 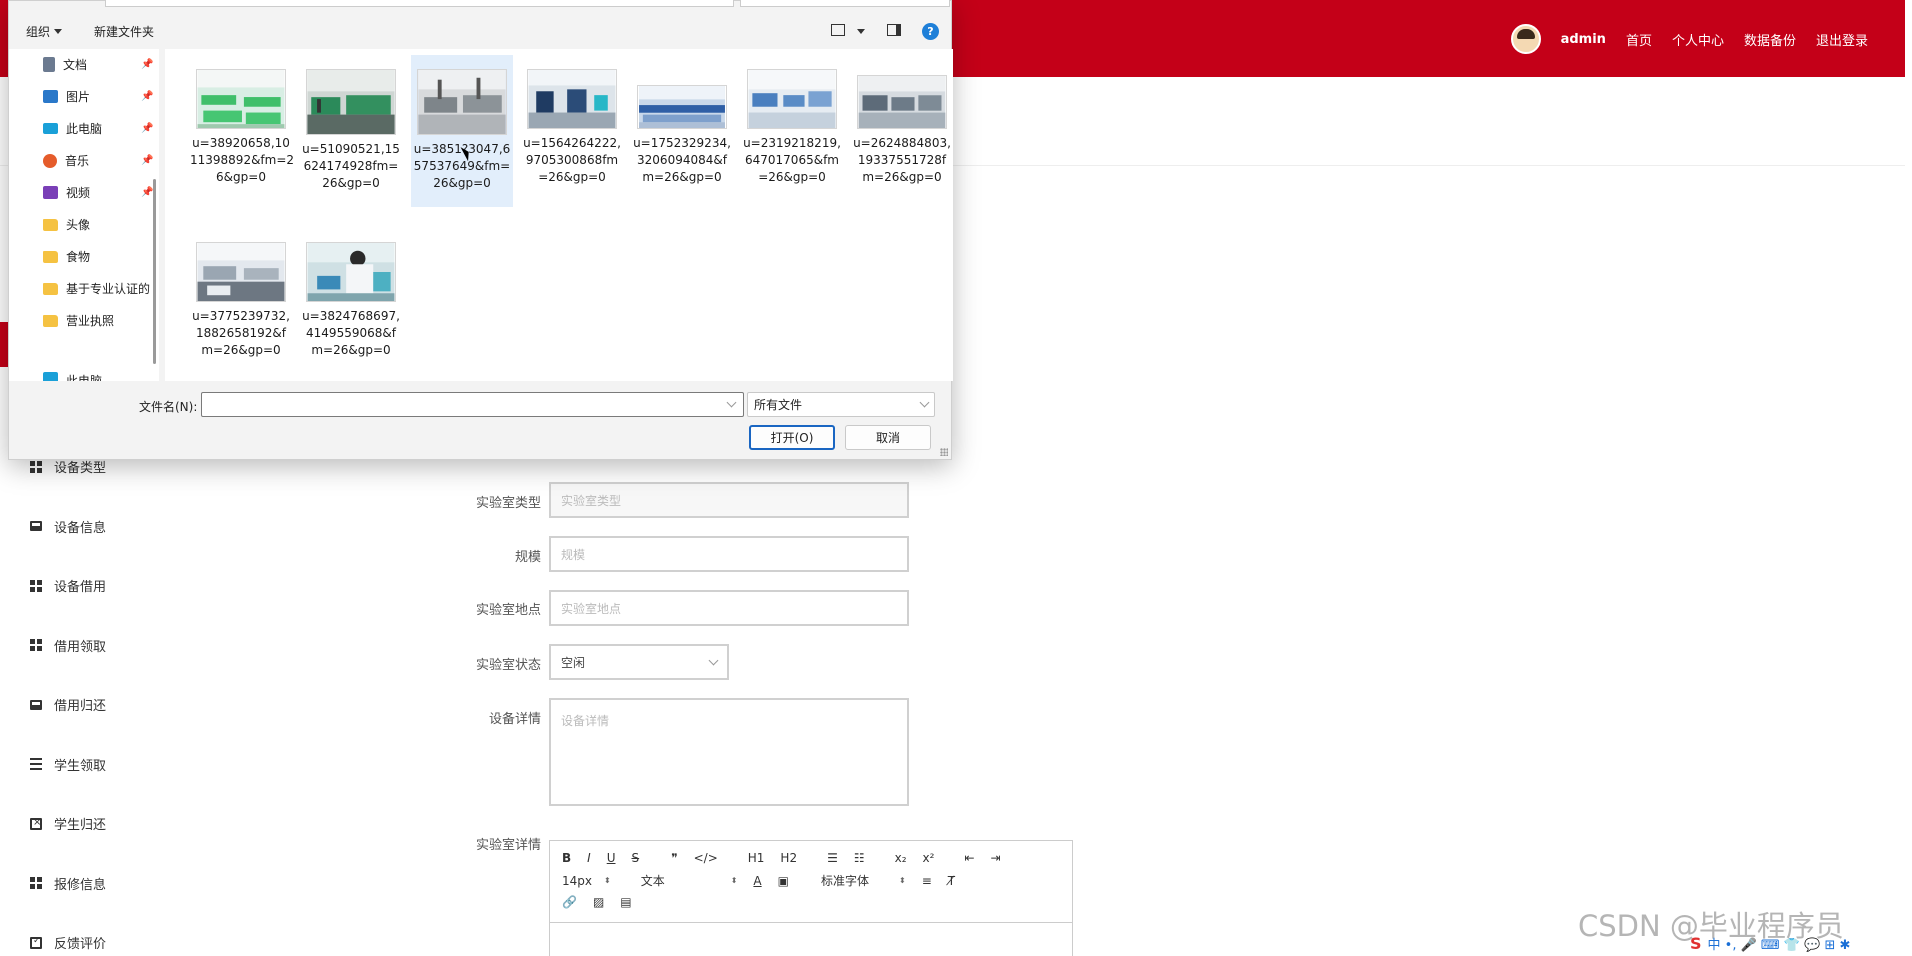 I want to click on superscript-button: x², so click(x=929, y=858).